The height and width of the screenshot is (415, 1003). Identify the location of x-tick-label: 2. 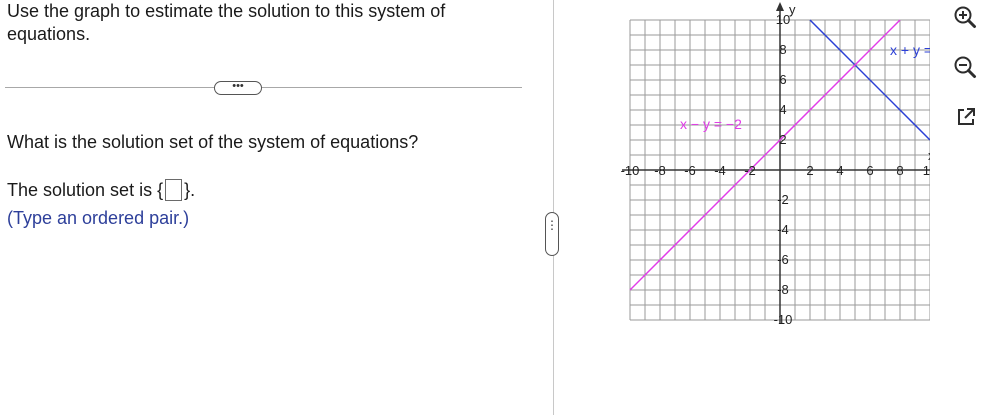
(809, 170).